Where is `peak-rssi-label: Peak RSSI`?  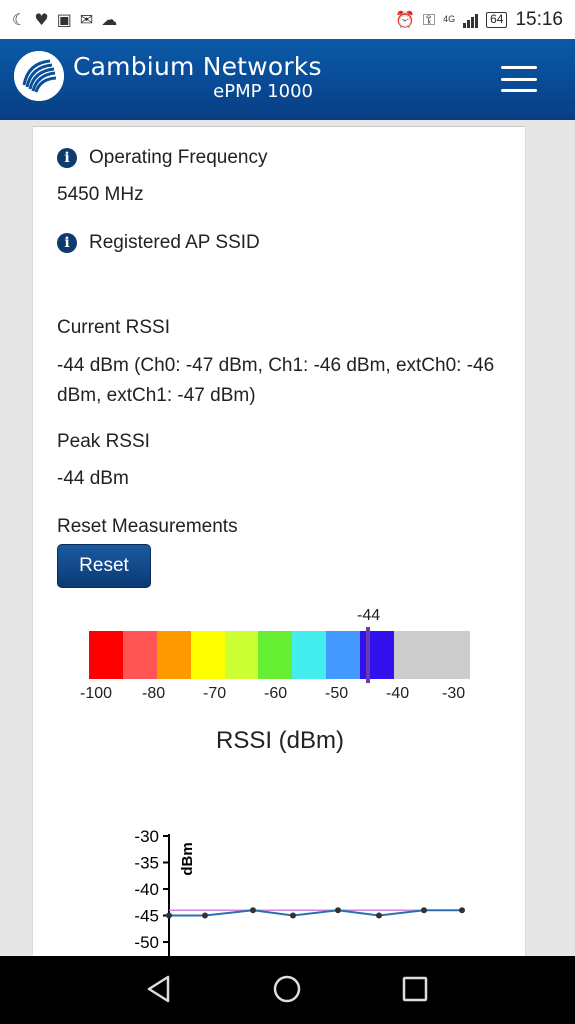
peak-rssi-label: Peak RSSI is located at coordinates (103, 441).